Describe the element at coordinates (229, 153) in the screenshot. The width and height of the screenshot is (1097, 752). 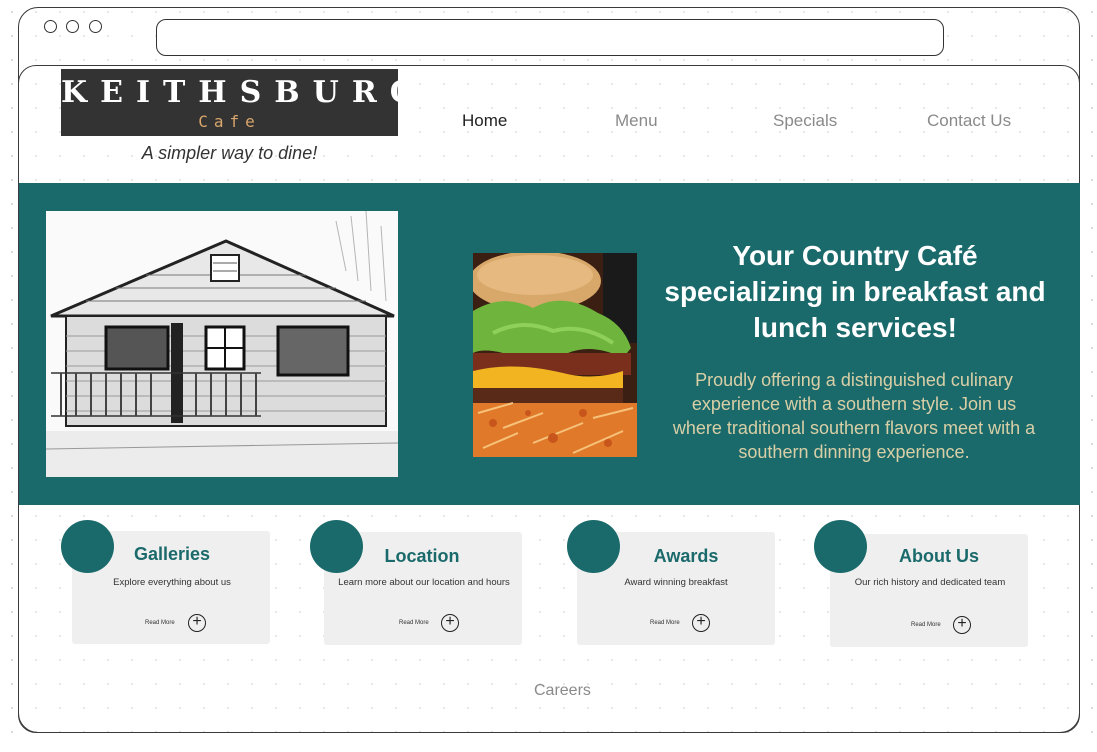
I see `tagline: A simpler way to dine!` at that location.